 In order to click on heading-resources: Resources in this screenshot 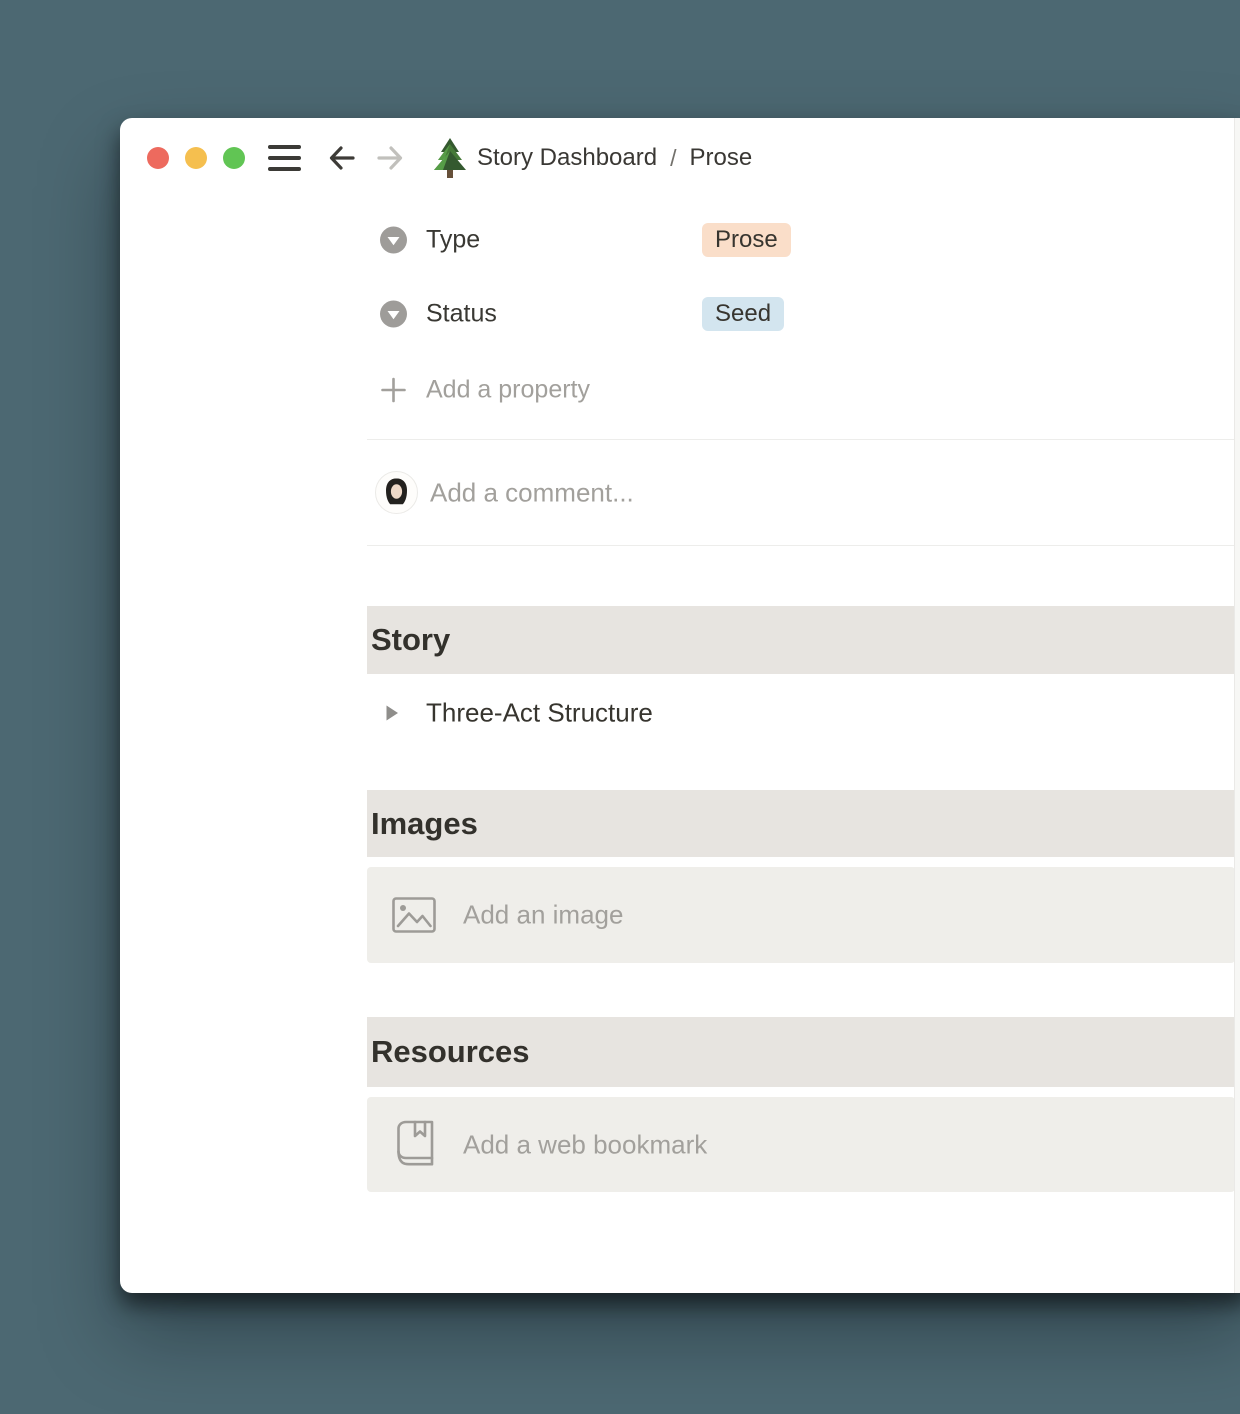, I will do `click(801, 1052)`.